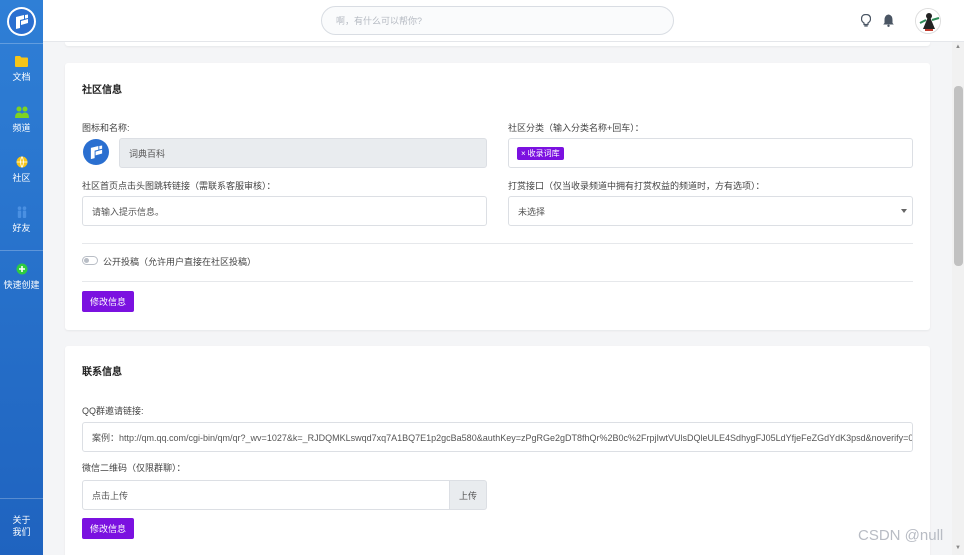 Image resolution: width=964 pixels, height=555 pixels. I want to click on card-title: 联系信息, so click(102, 372).